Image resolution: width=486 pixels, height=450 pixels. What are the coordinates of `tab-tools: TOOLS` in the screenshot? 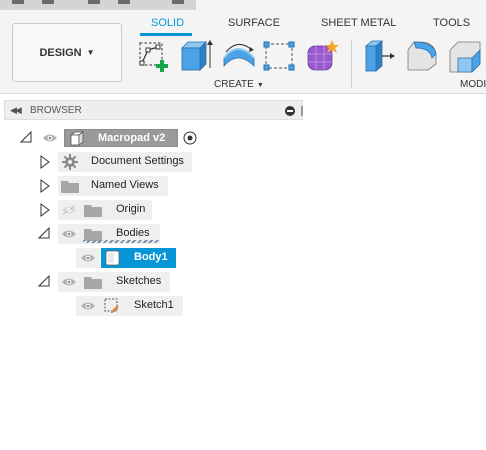 It's located at (451, 23).